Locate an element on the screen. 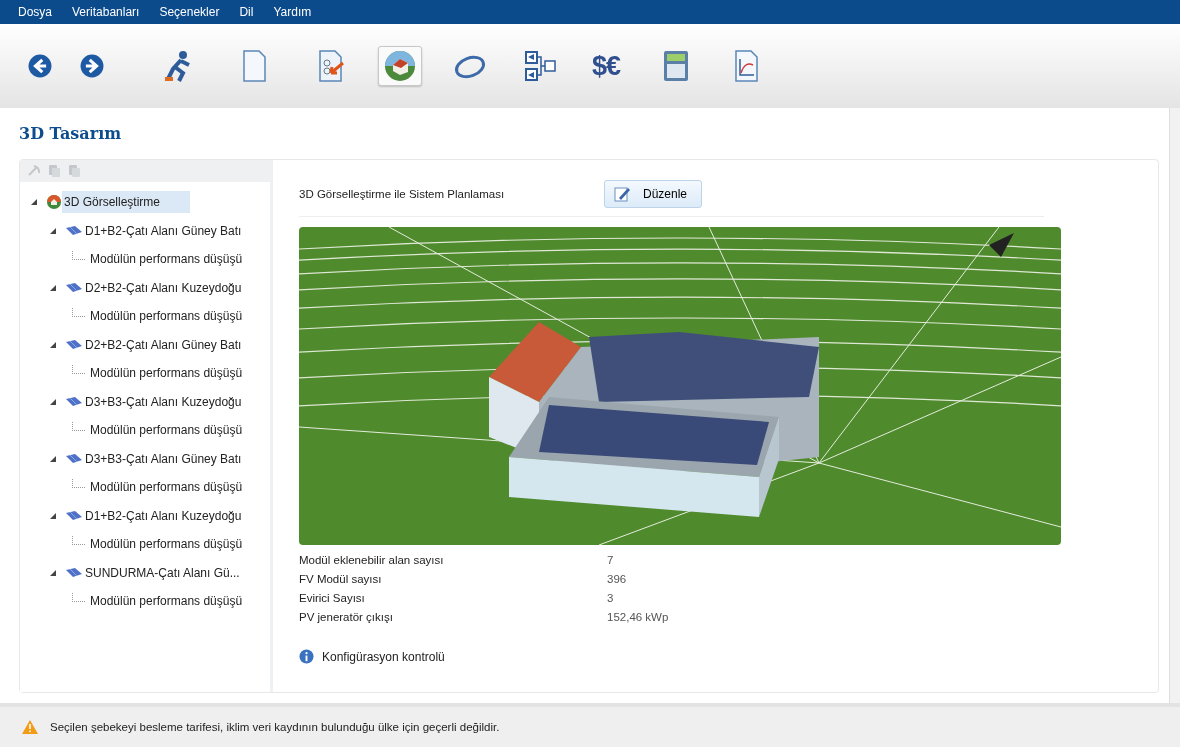 Image resolution: width=1180 pixels, height=747 pixels. stat-value: 396 is located at coordinates (617, 579).